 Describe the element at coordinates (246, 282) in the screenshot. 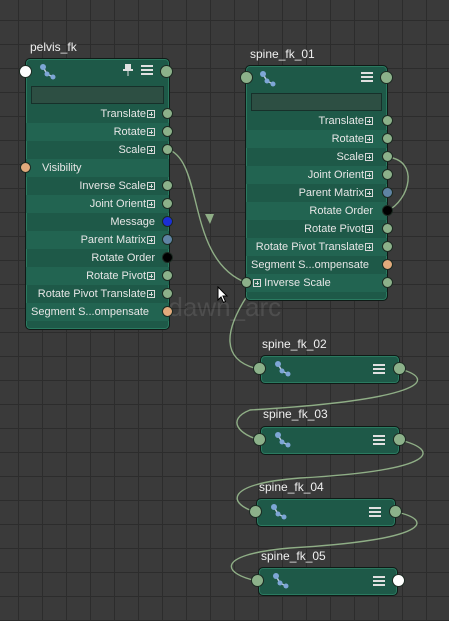

I see `port-inverse-scale-in` at that location.